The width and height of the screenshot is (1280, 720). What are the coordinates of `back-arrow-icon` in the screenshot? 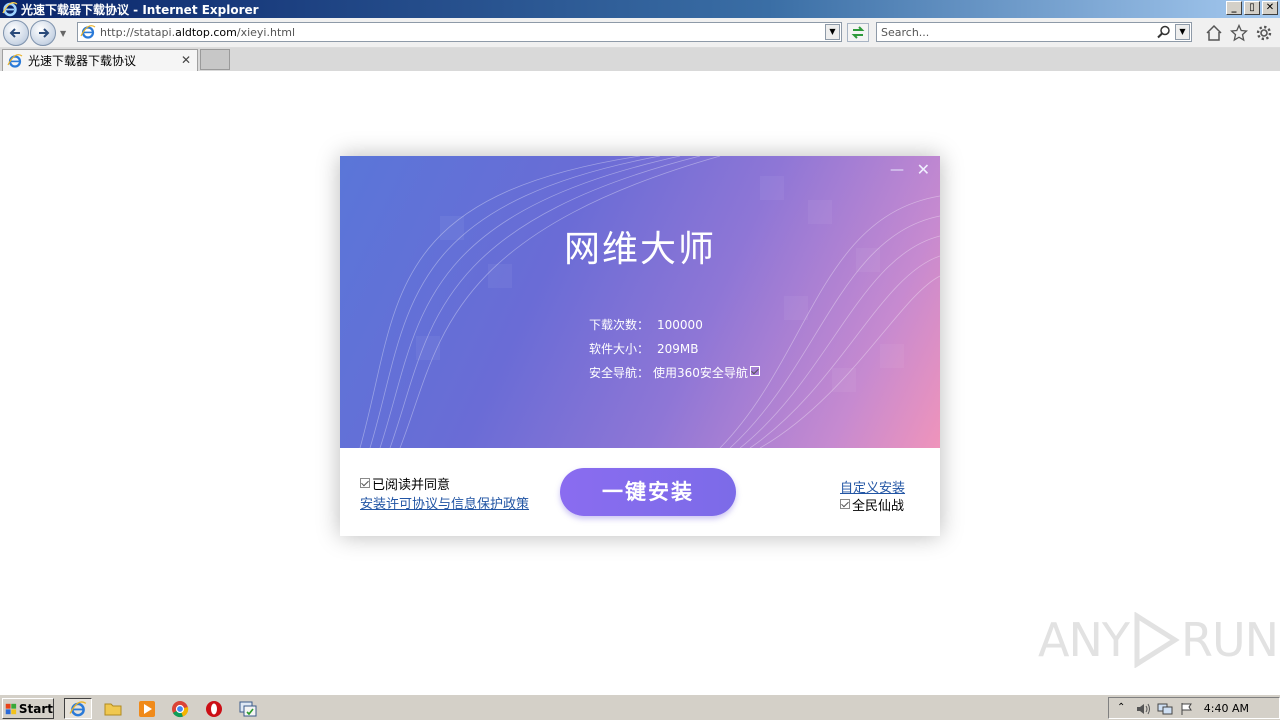 It's located at (14, 33).